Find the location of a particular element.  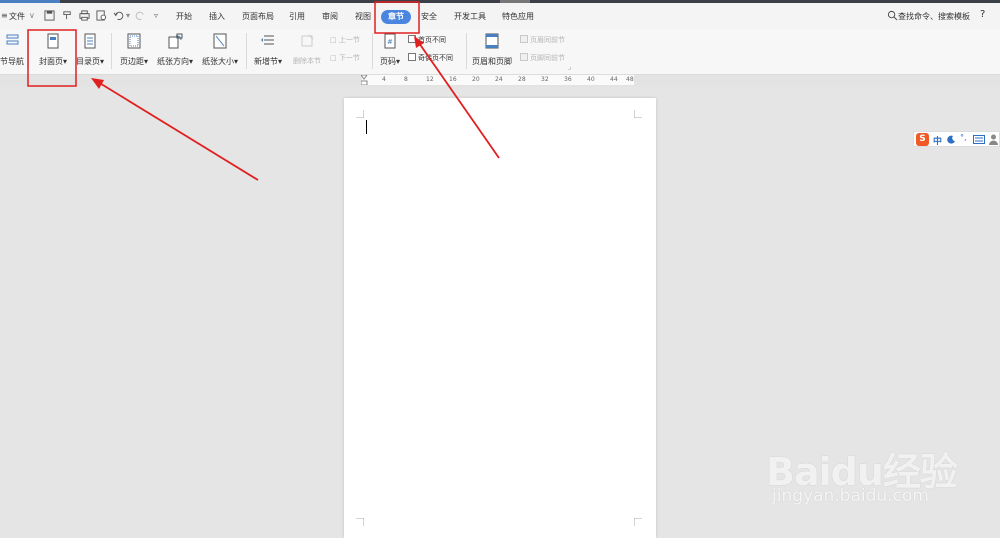

ruler-tick: 44 is located at coordinates (614, 79).